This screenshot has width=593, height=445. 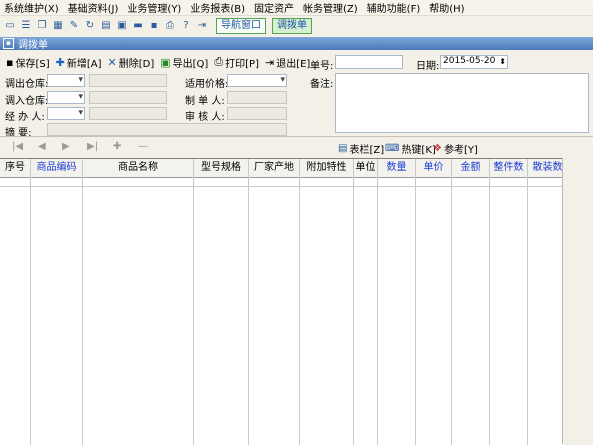 What do you see at coordinates (361, 148) in the screenshot?
I see `columns-button: ▤ 表栏[Z]` at bounding box center [361, 148].